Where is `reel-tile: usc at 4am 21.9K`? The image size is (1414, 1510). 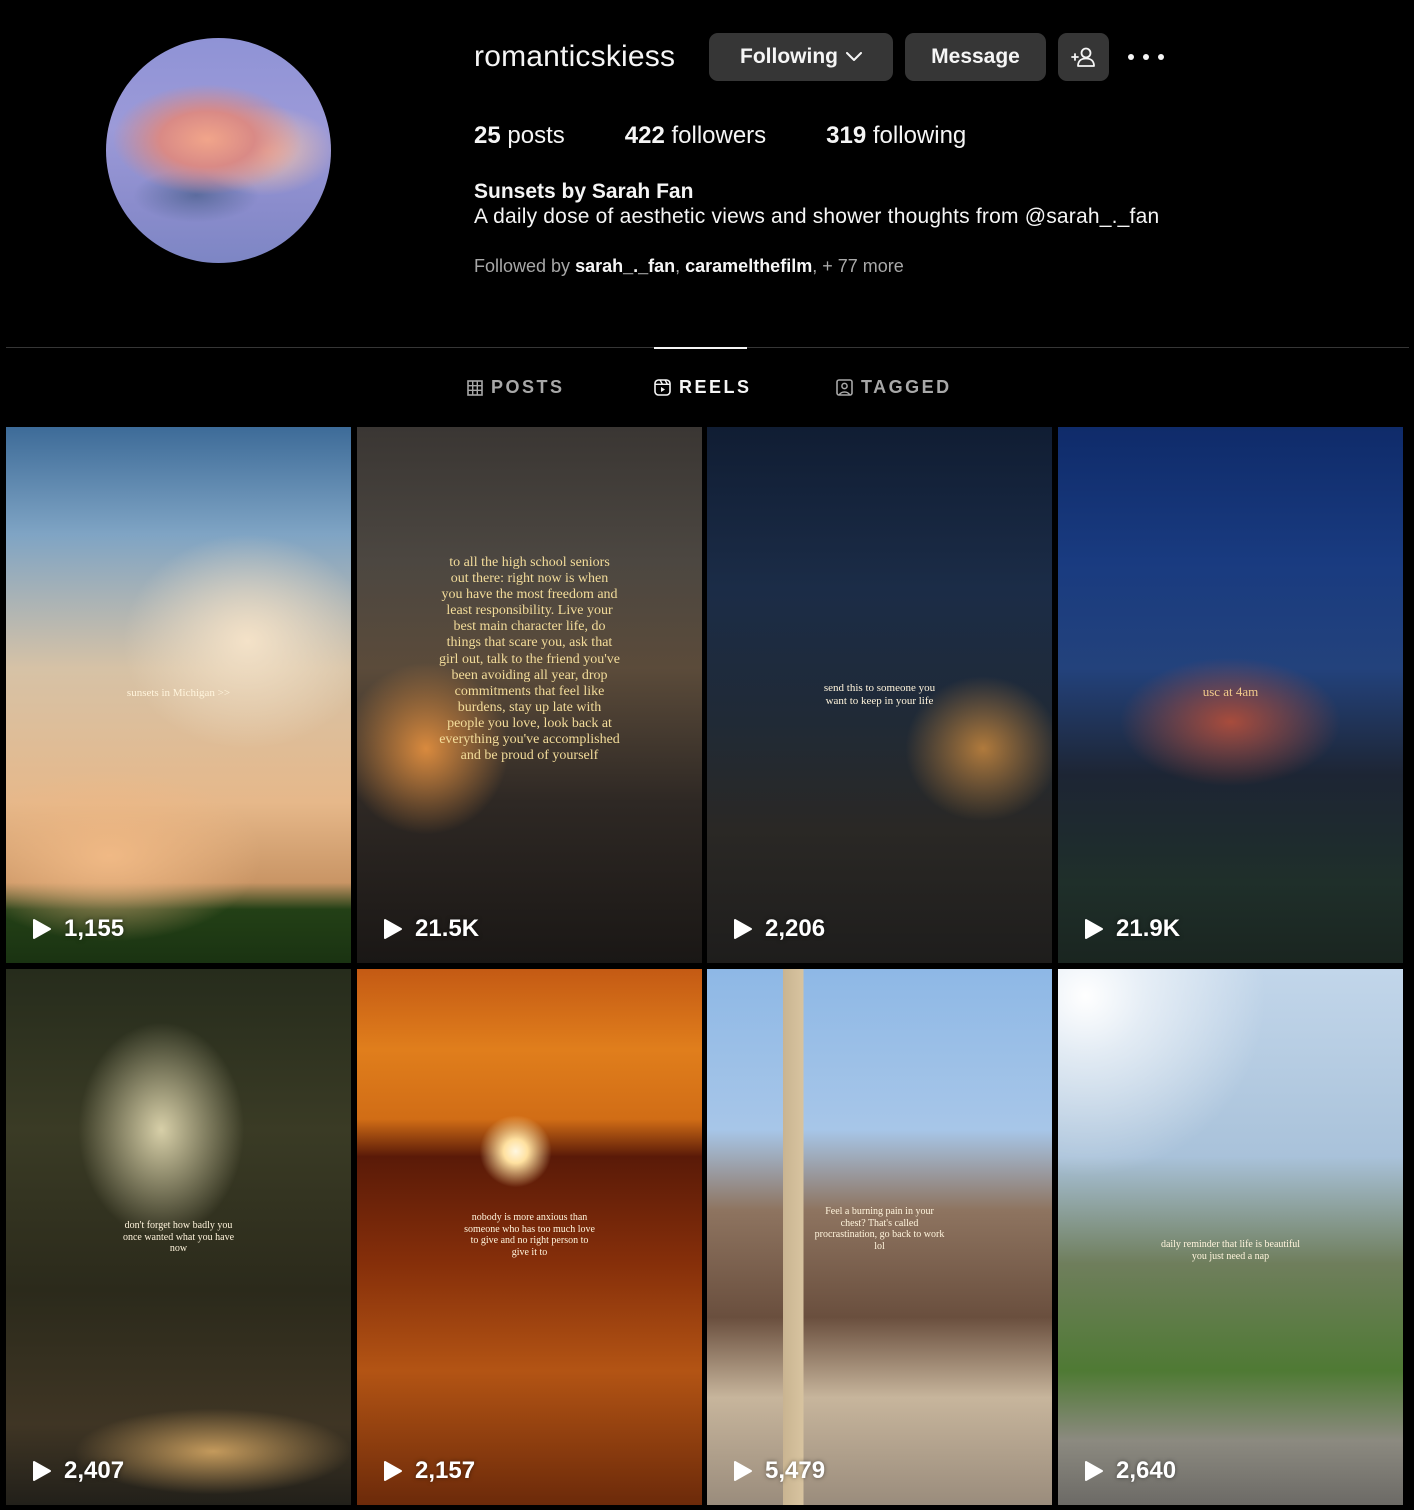 reel-tile: usc at 4am 21.9K is located at coordinates (1230, 695).